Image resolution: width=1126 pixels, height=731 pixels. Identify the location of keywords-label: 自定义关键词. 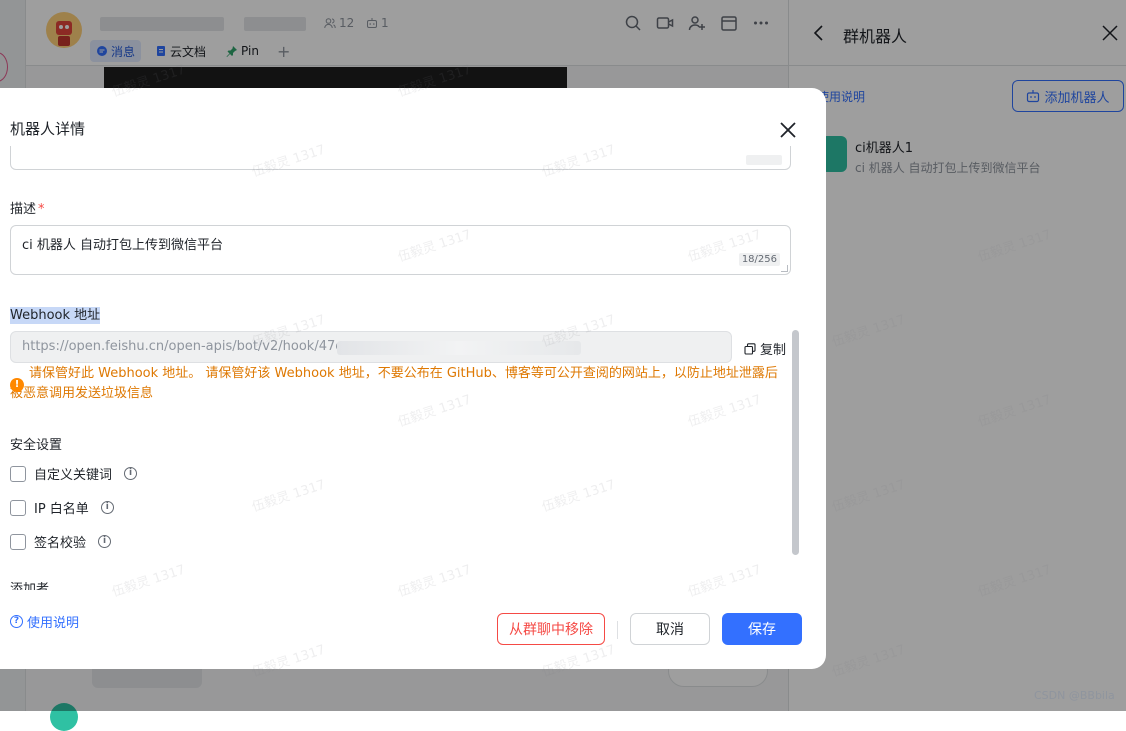
(73, 475).